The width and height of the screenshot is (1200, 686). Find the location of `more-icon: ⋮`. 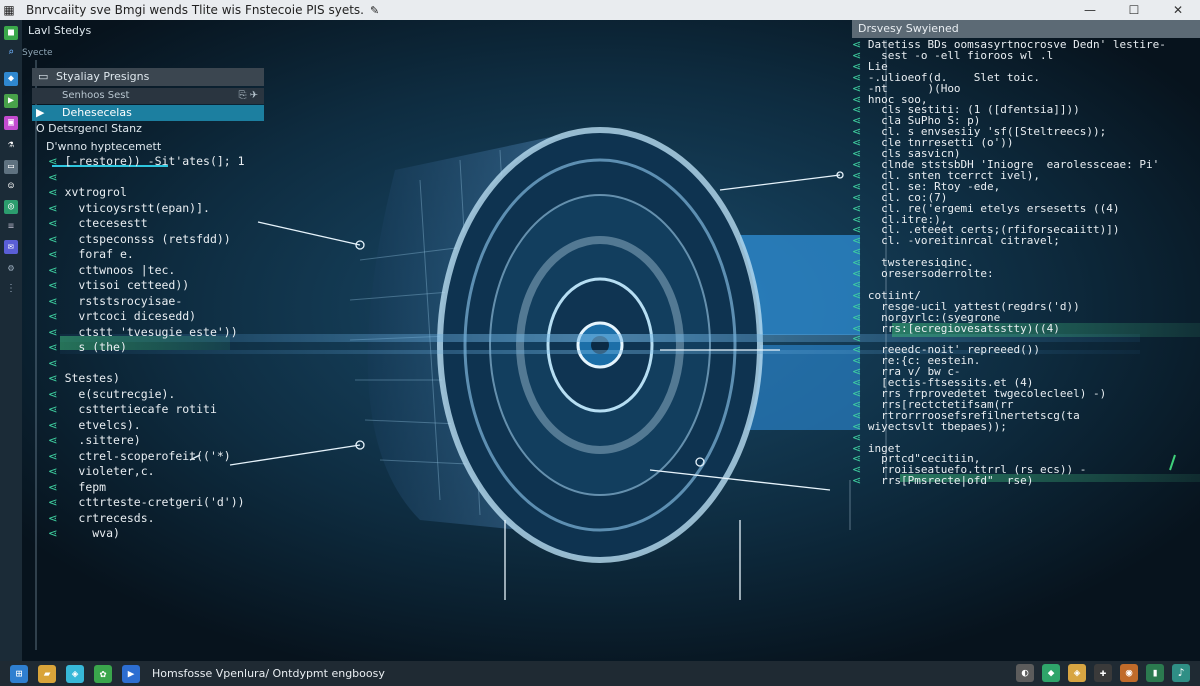

more-icon: ⋮ is located at coordinates (11, 289).